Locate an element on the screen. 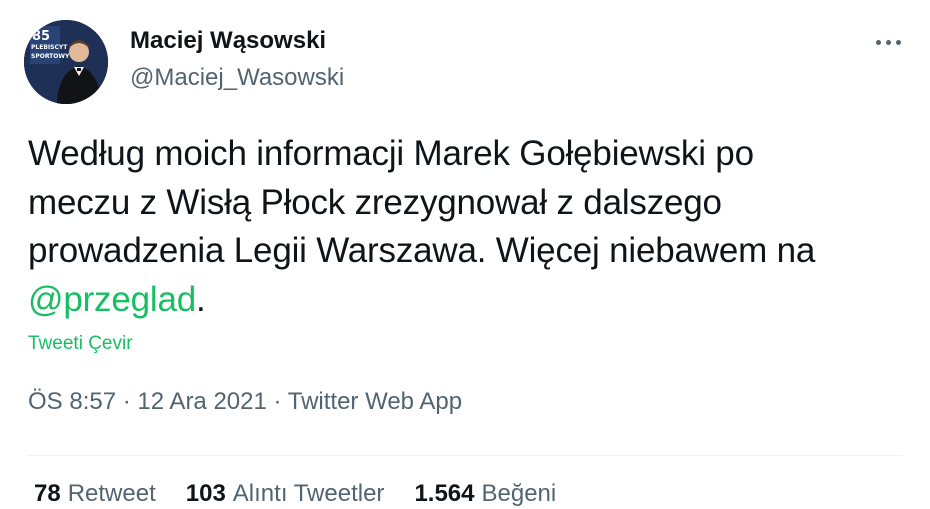 The image size is (930, 509). display-name: Maciej Wąsowski is located at coordinates (228, 41).